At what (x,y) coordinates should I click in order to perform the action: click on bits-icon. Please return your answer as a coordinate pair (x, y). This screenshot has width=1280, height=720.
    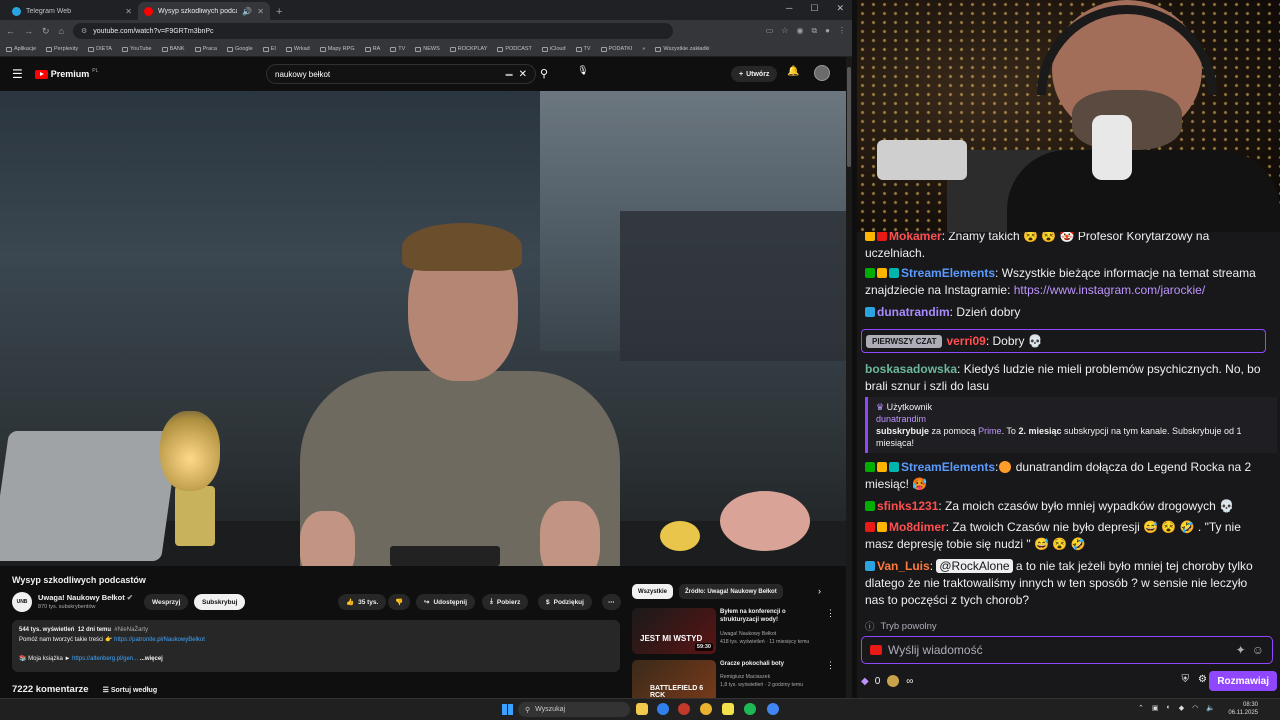
    Looking at the image, I should click on (893, 681).